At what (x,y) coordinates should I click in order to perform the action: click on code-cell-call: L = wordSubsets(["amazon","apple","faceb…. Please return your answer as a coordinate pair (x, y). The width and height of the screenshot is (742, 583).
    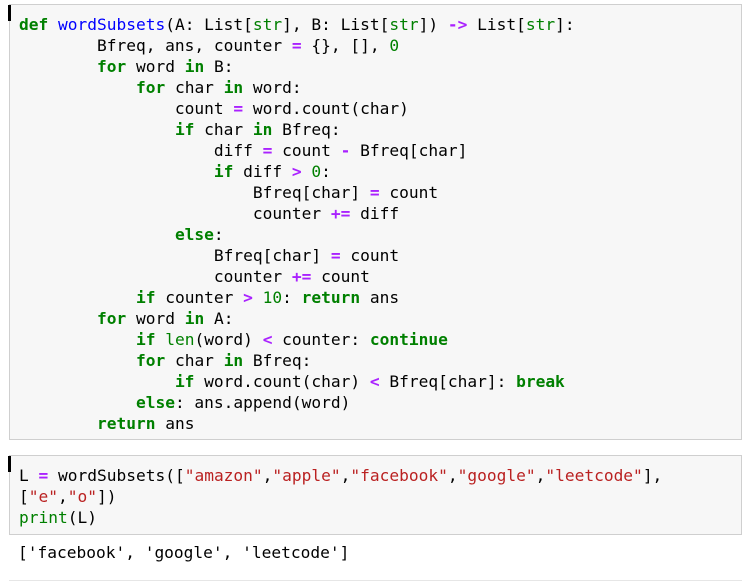
    Looking at the image, I should click on (375, 495).